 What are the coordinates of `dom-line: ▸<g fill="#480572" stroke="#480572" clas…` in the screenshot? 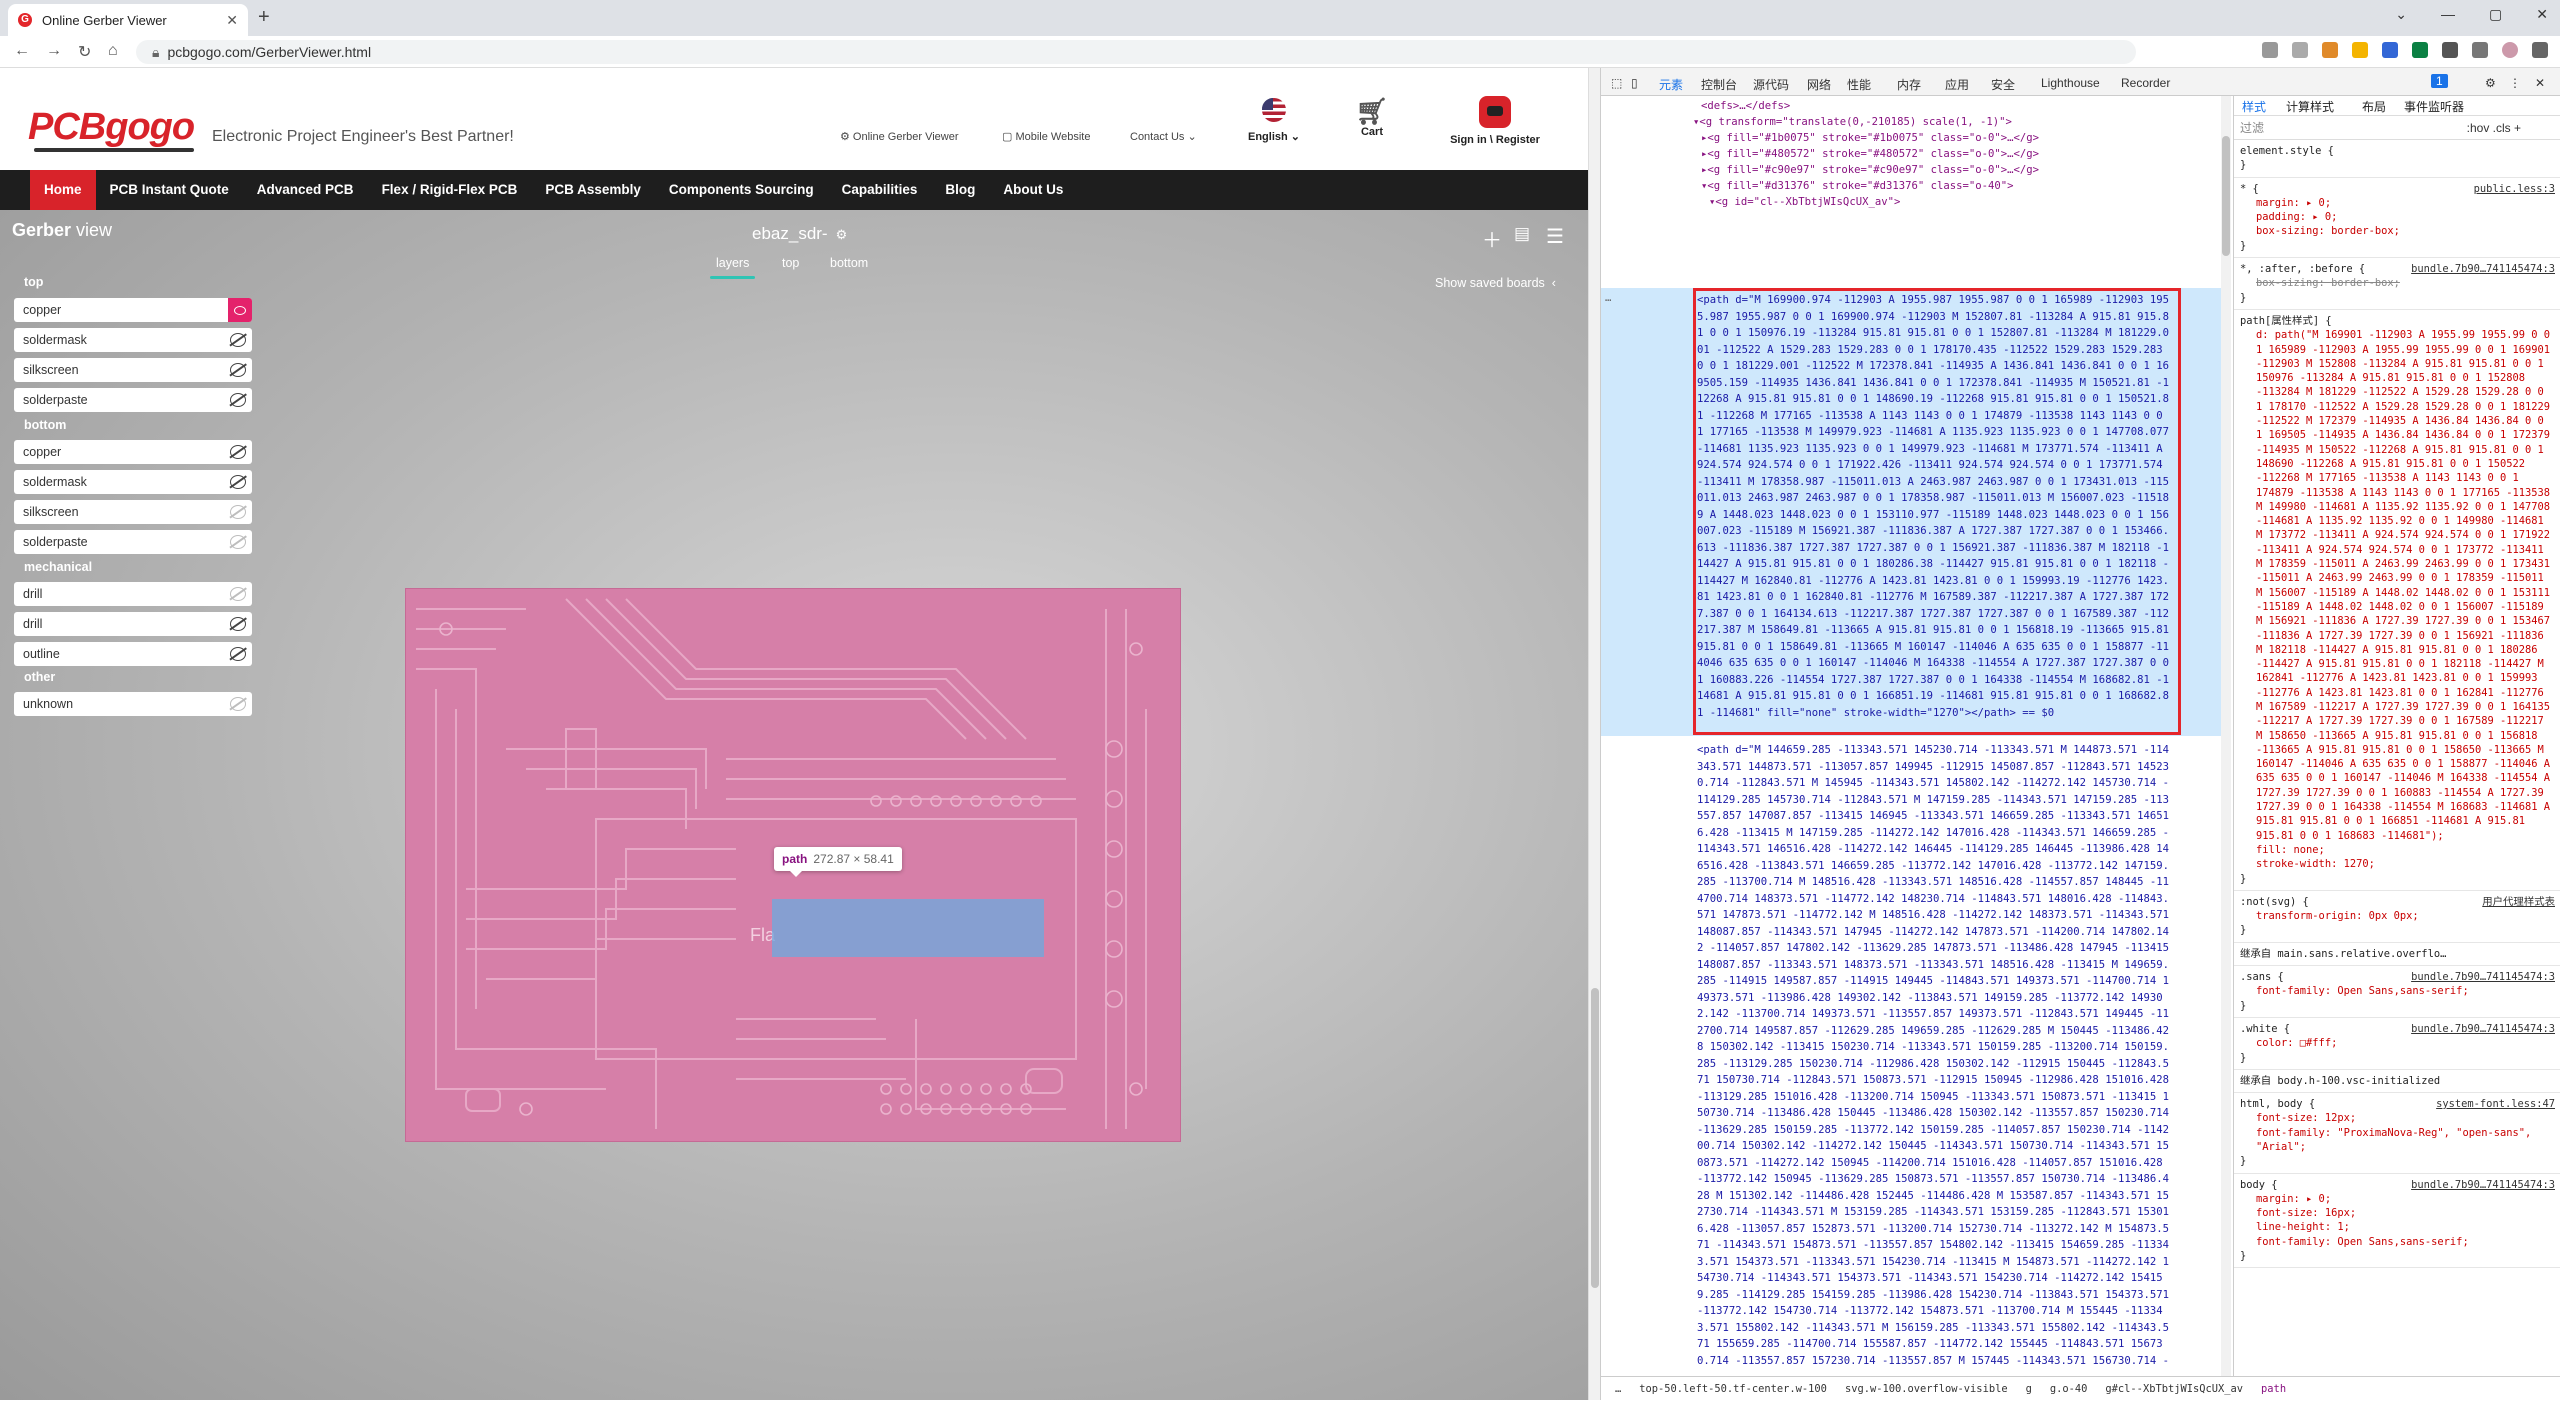 It's located at (1870, 154).